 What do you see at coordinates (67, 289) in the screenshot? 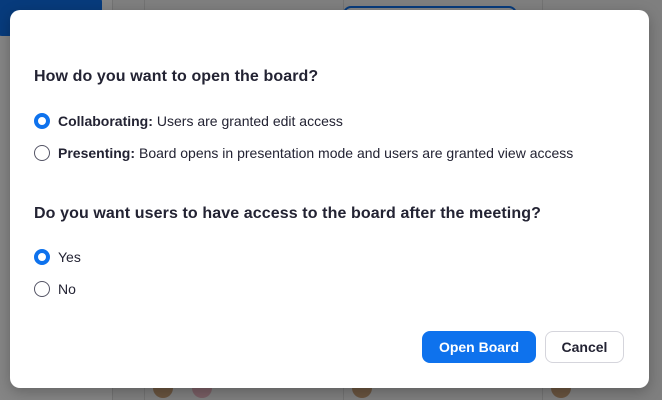
I see `access-no-label: No` at bounding box center [67, 289].